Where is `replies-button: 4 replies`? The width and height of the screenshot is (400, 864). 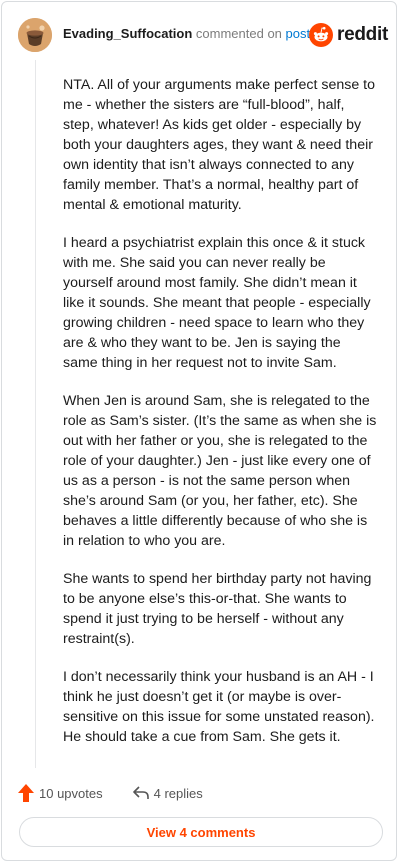
replies-button: 4 replies is located at coordinates (167, 793).